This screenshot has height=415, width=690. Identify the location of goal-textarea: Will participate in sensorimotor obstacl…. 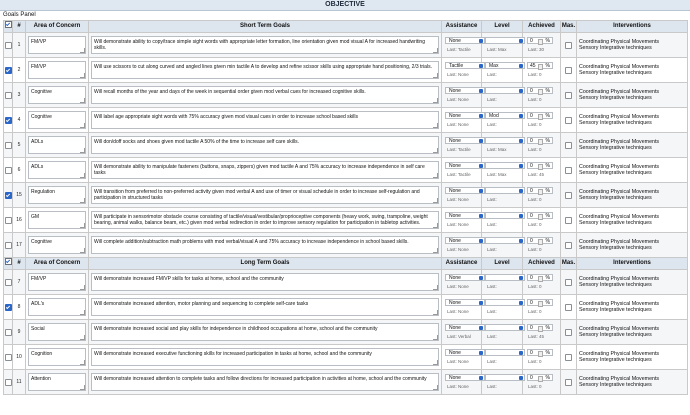
(265, 220).